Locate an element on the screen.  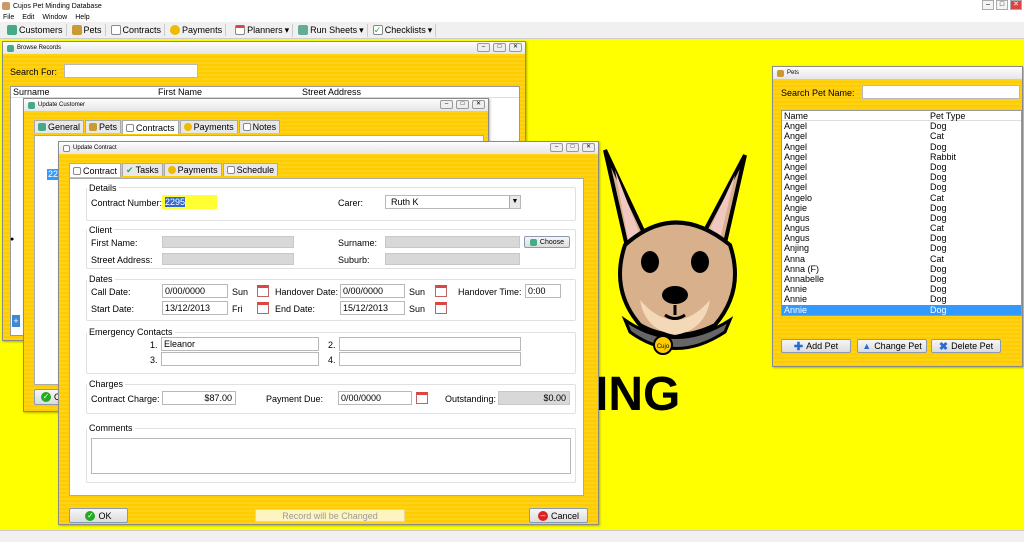
pet-row: Anna Cat is located at coordinates (901, 259).